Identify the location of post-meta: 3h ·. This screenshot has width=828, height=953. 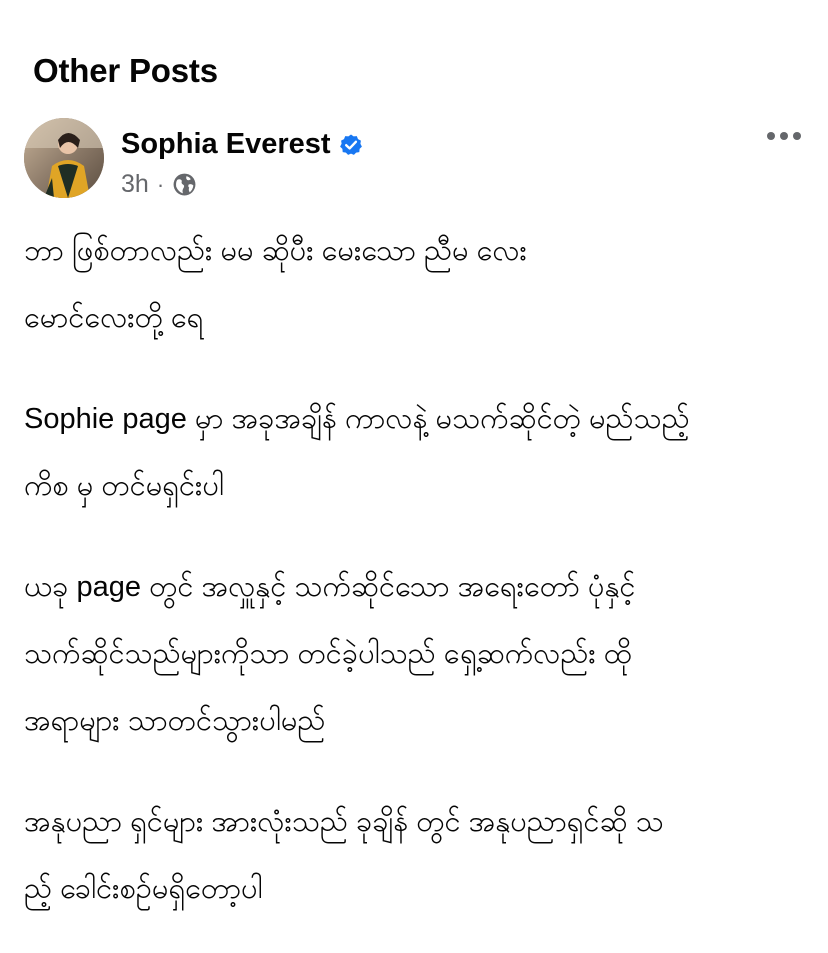
(159, 184).